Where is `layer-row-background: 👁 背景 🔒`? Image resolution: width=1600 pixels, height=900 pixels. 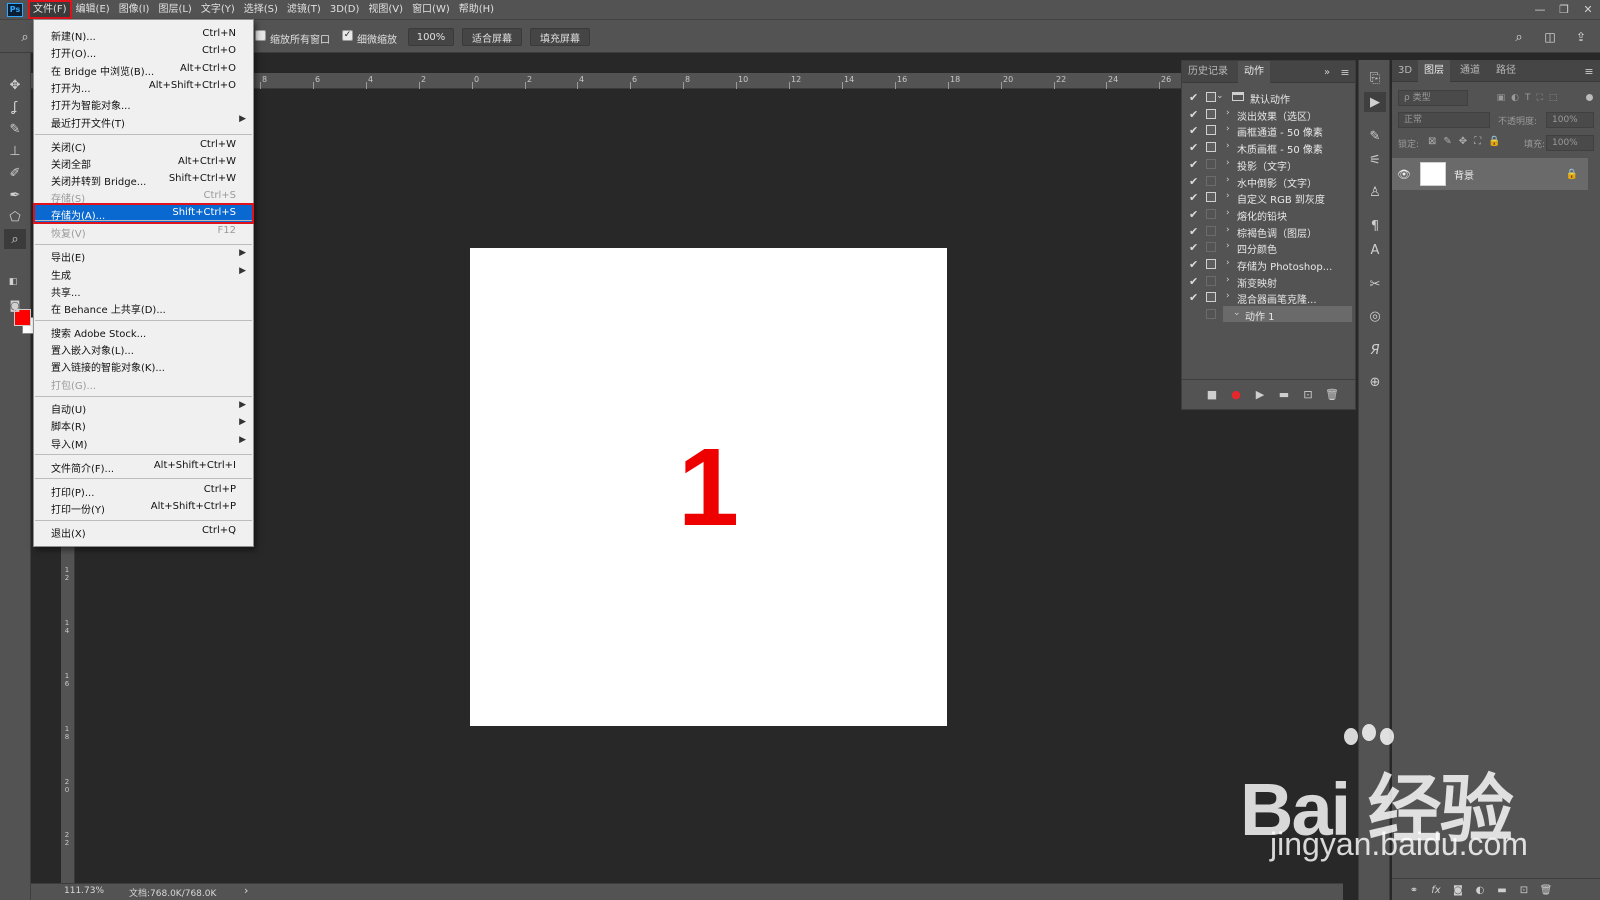 layer-row-background: 👁 背景 🔒 is located at coordinates (1490, 174).